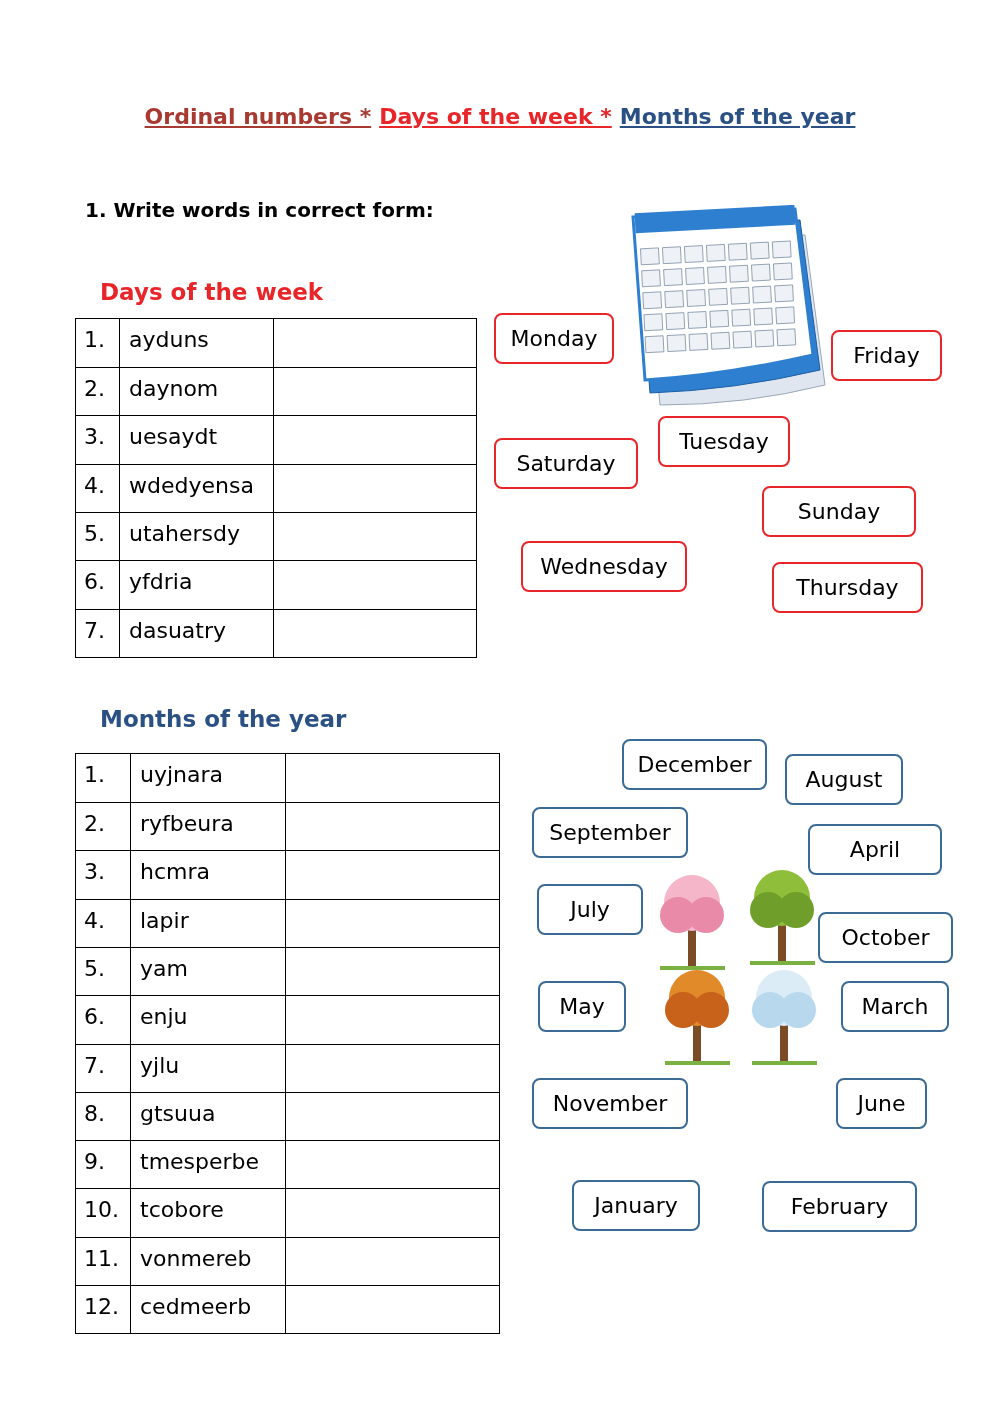 The width and height of the screenshot is (1000, 1413). I want to click on word-card: Saturday, so click(566, 463).